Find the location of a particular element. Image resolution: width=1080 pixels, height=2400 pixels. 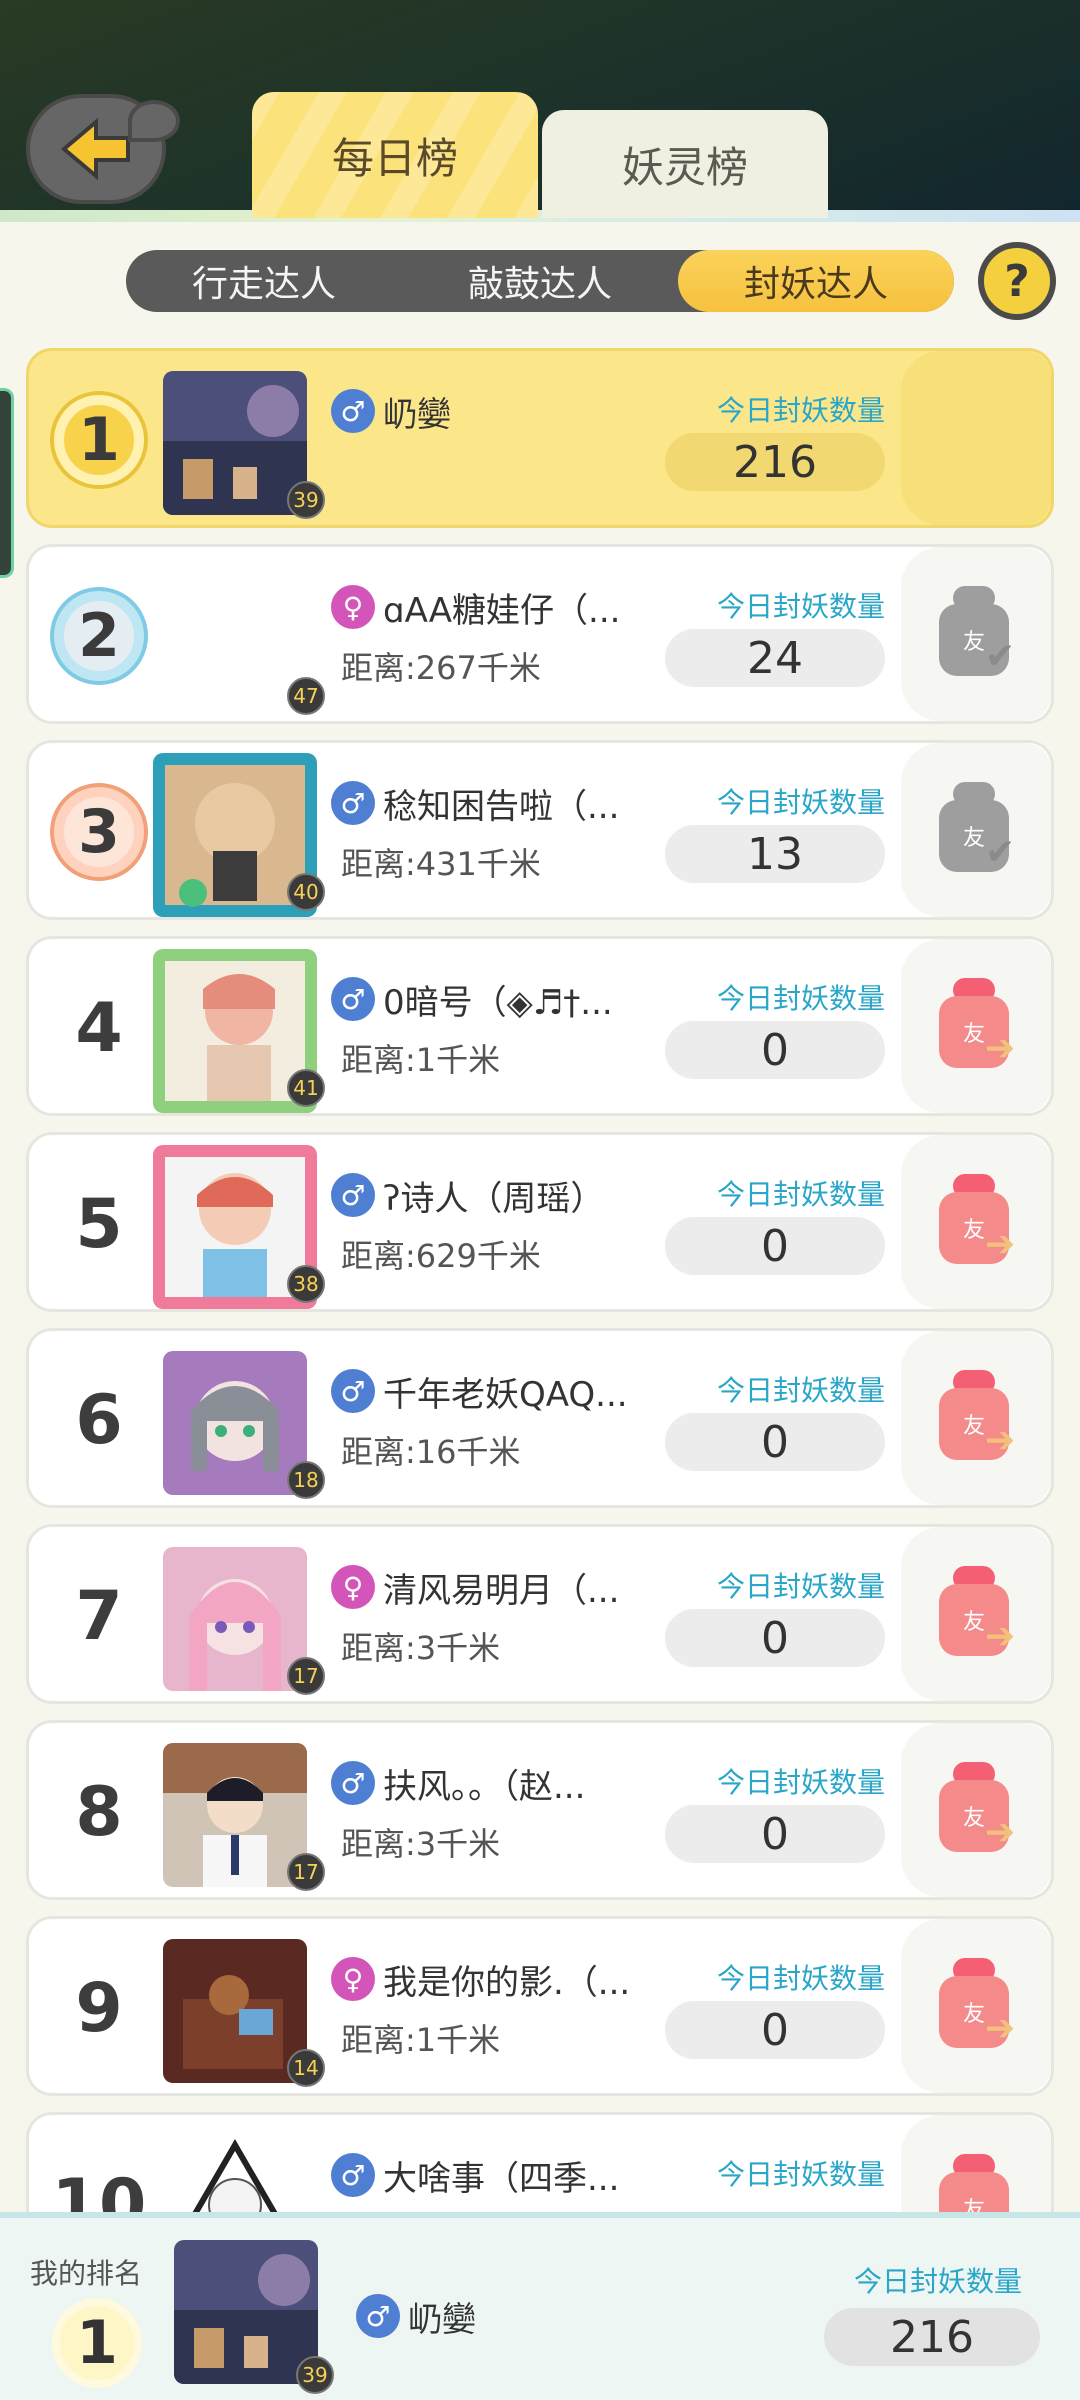

header-stripe is located at coordinates (540, 216).